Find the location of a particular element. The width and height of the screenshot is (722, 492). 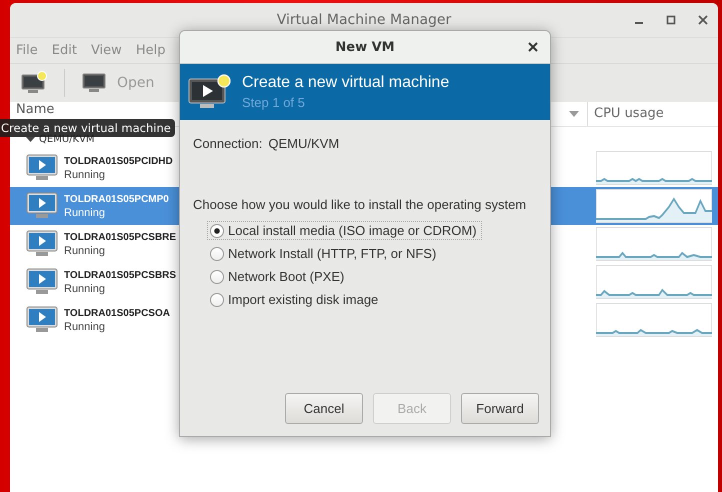

wizard-step: Step 1 of 5 is located at coordinates (346, 102).